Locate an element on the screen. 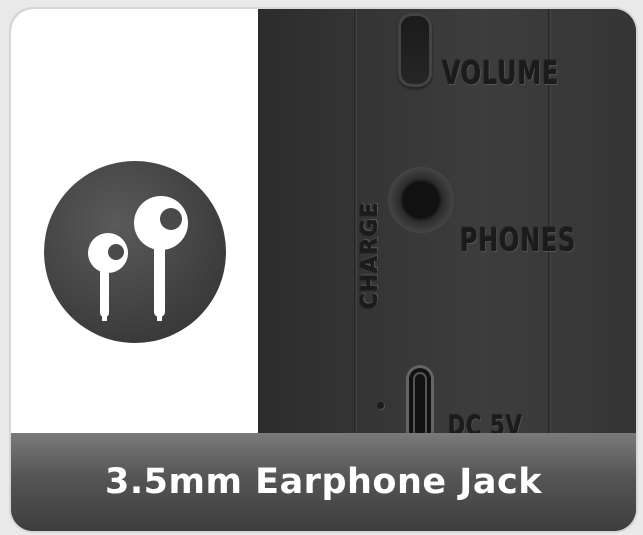 This screenshot has width=643, height=535. panel-seam is located at coordinates (355, 221).